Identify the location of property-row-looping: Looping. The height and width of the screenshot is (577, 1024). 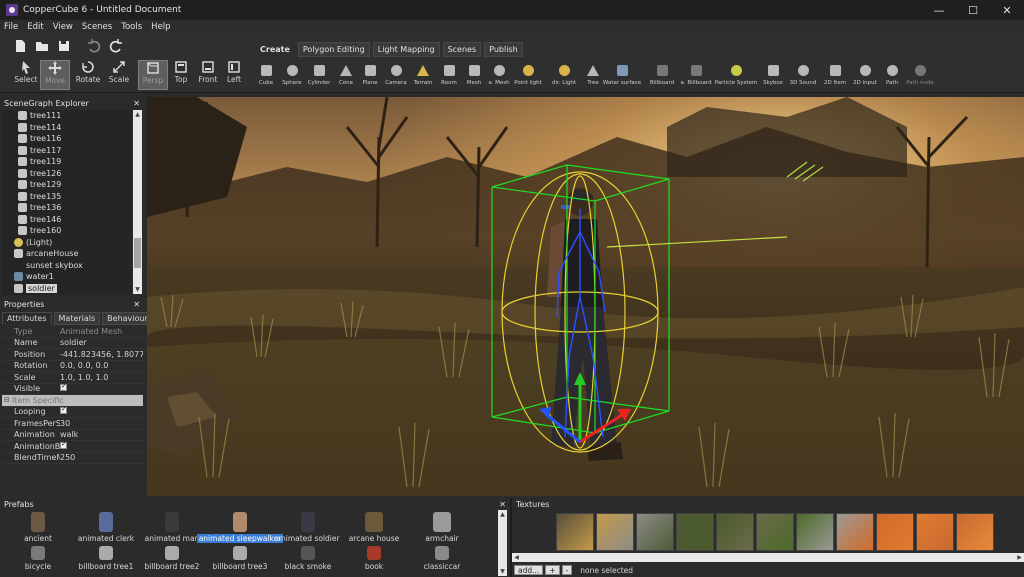
(72, 412).